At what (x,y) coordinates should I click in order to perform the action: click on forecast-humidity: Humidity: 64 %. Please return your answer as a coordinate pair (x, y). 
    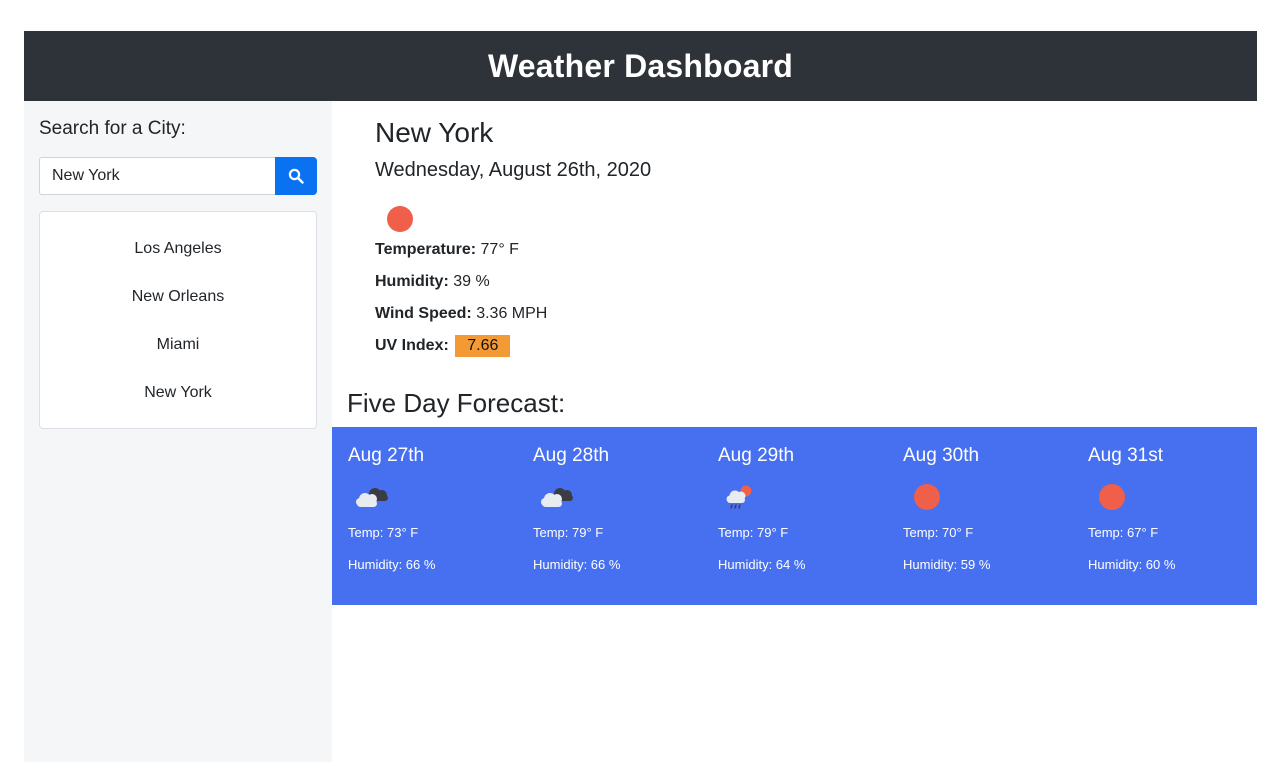
    Looking at the image, I should click on (762, 564).